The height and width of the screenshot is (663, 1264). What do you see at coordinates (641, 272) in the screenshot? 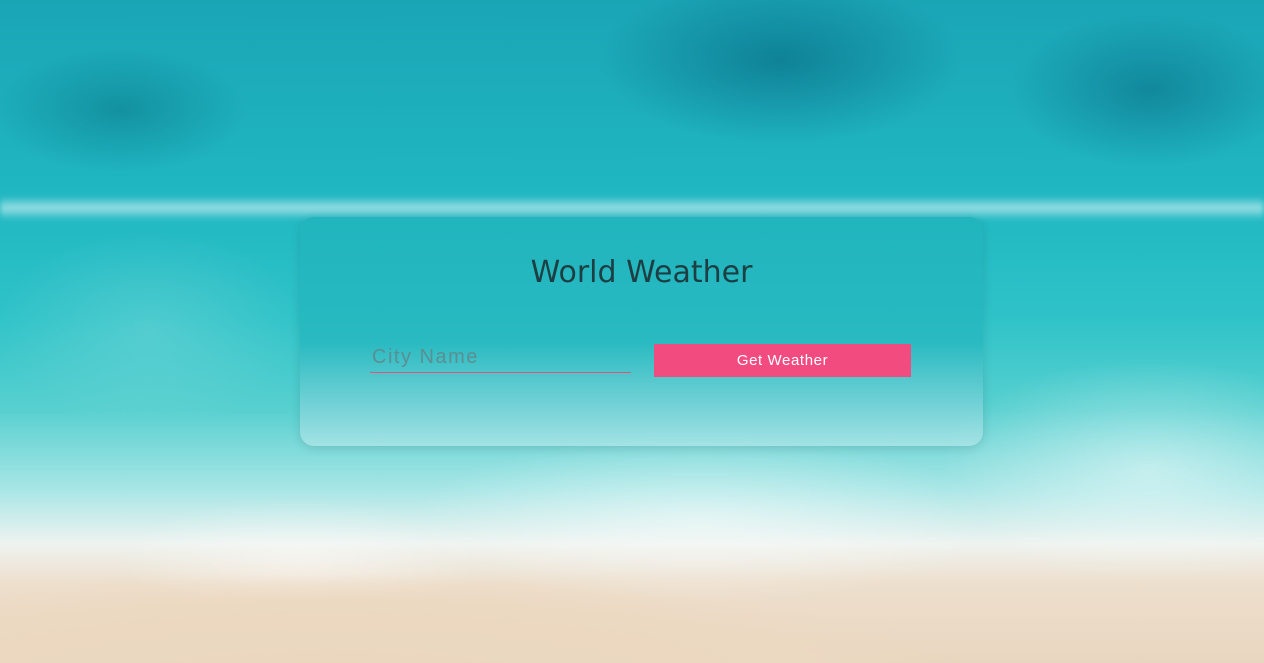
I see `page-title: World Weather` at bounding box center [641, 272].